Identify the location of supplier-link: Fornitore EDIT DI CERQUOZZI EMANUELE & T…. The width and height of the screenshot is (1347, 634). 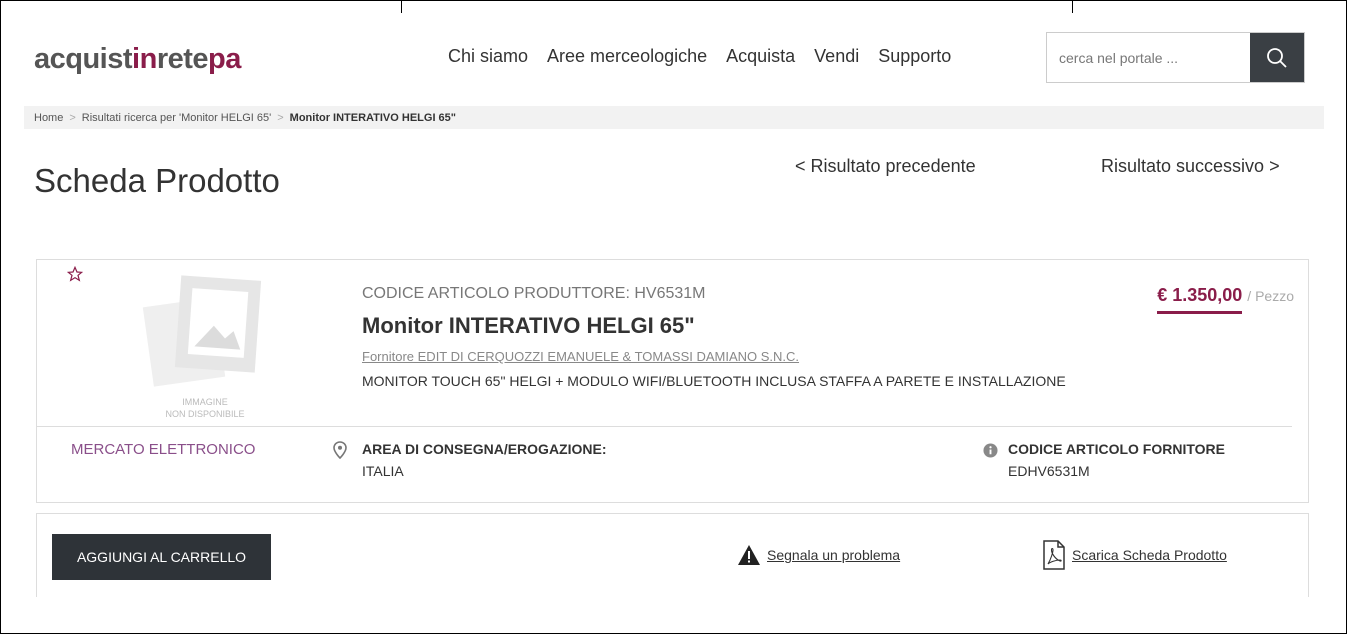
(580, 356).